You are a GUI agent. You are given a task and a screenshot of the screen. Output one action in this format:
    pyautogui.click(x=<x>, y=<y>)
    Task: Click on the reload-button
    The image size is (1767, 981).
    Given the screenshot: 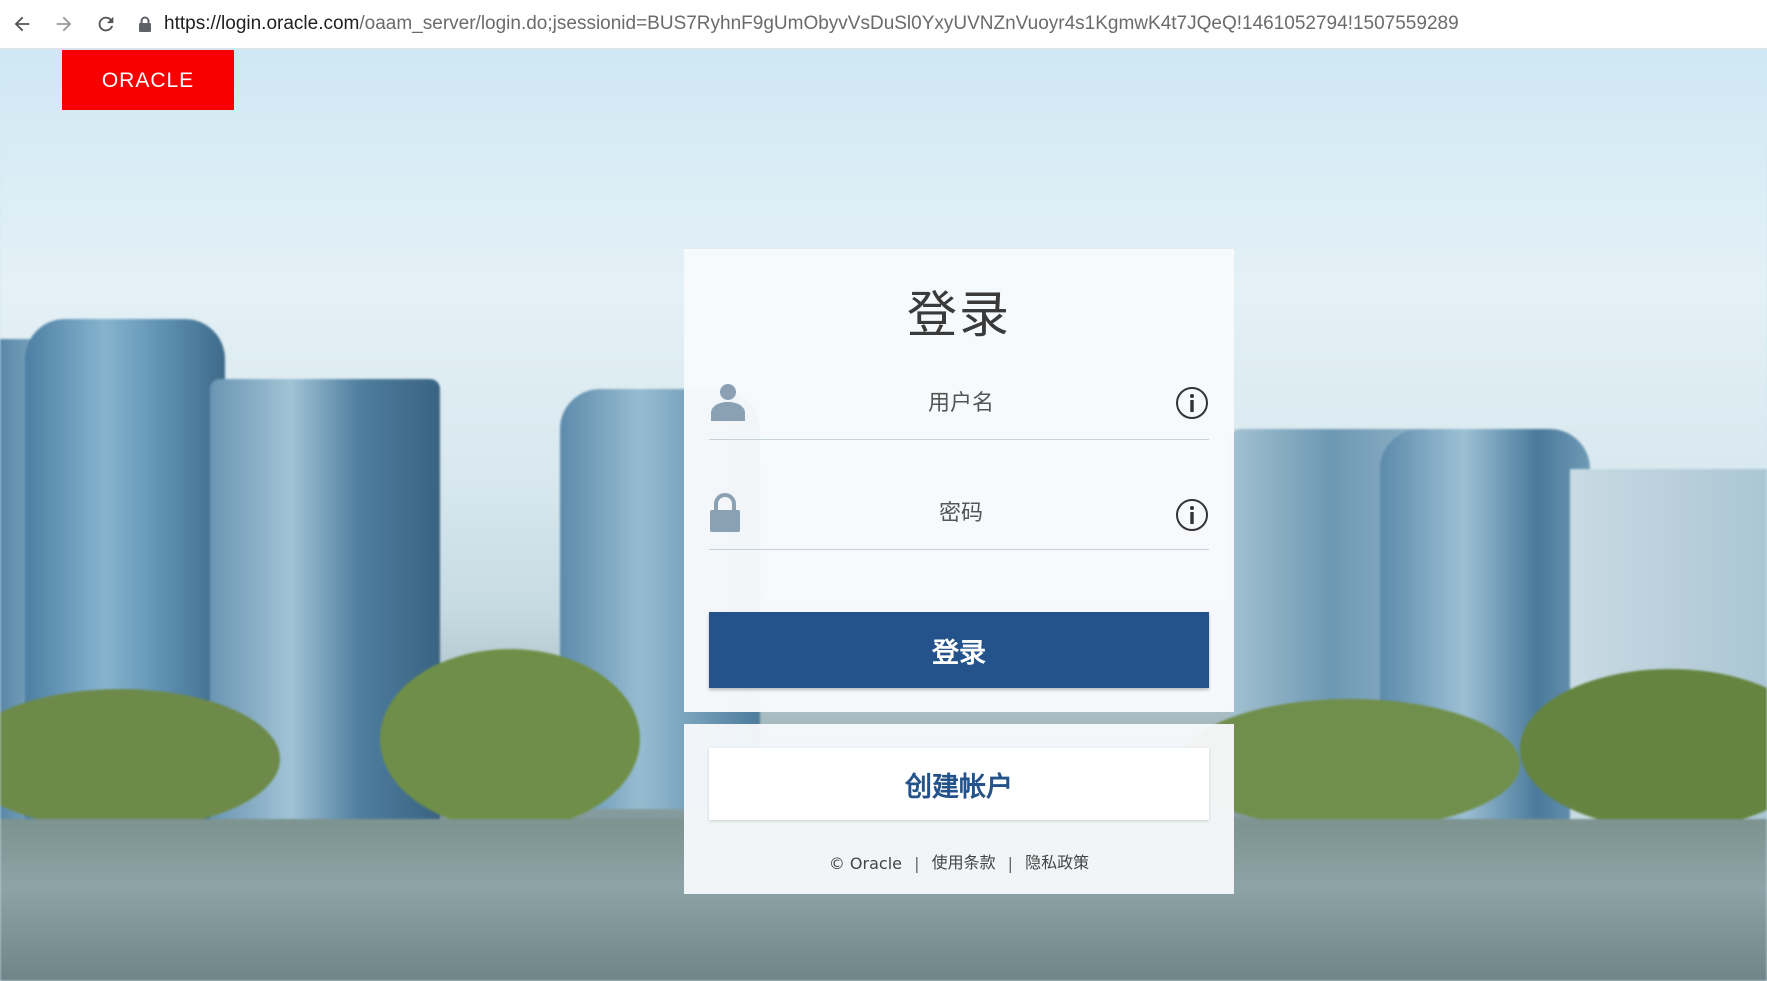 What is the action you would take?
    pyautogui.click(x=106, y=24)
    